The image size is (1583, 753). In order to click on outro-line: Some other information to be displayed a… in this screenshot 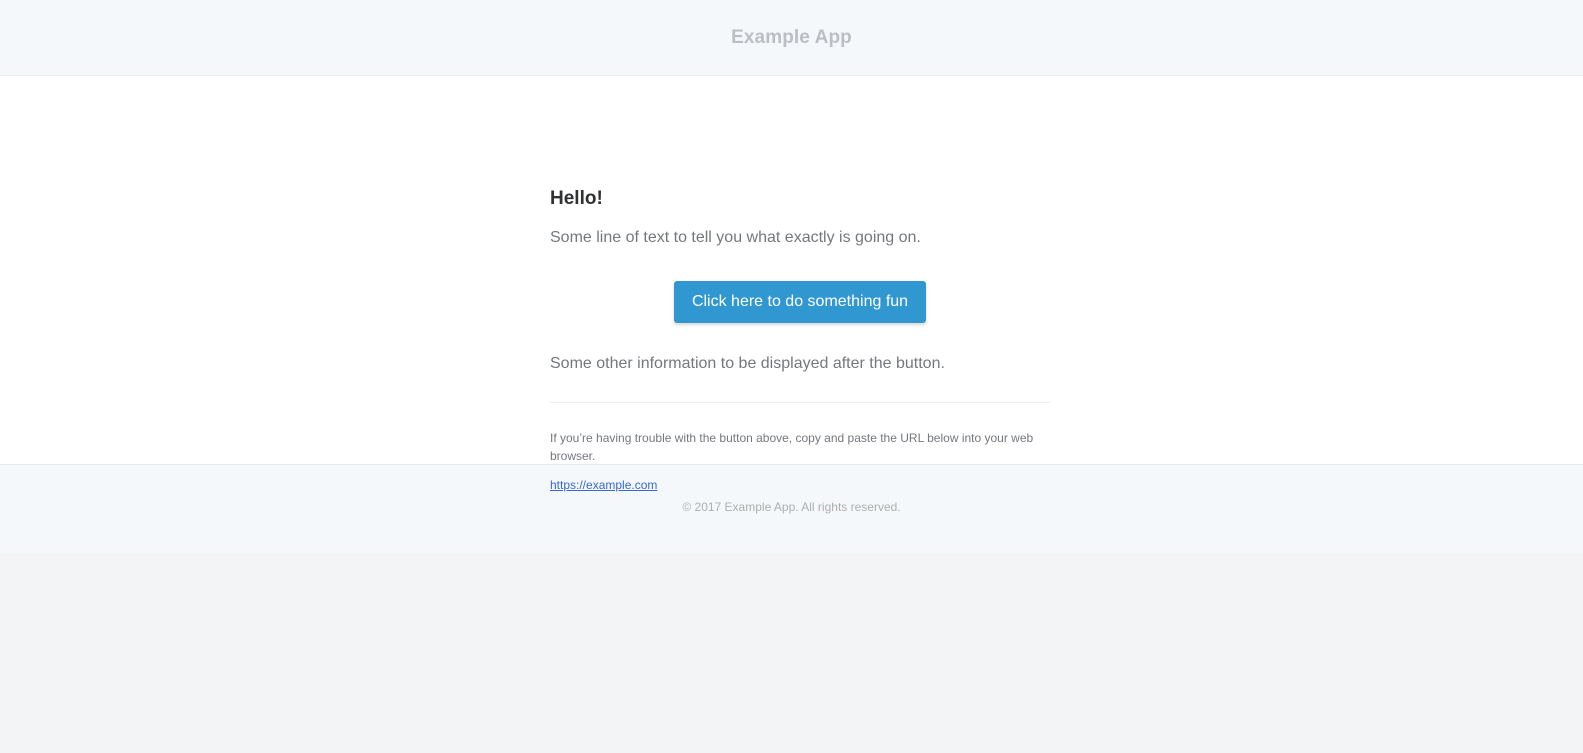, I will do `click(747, 363)`.